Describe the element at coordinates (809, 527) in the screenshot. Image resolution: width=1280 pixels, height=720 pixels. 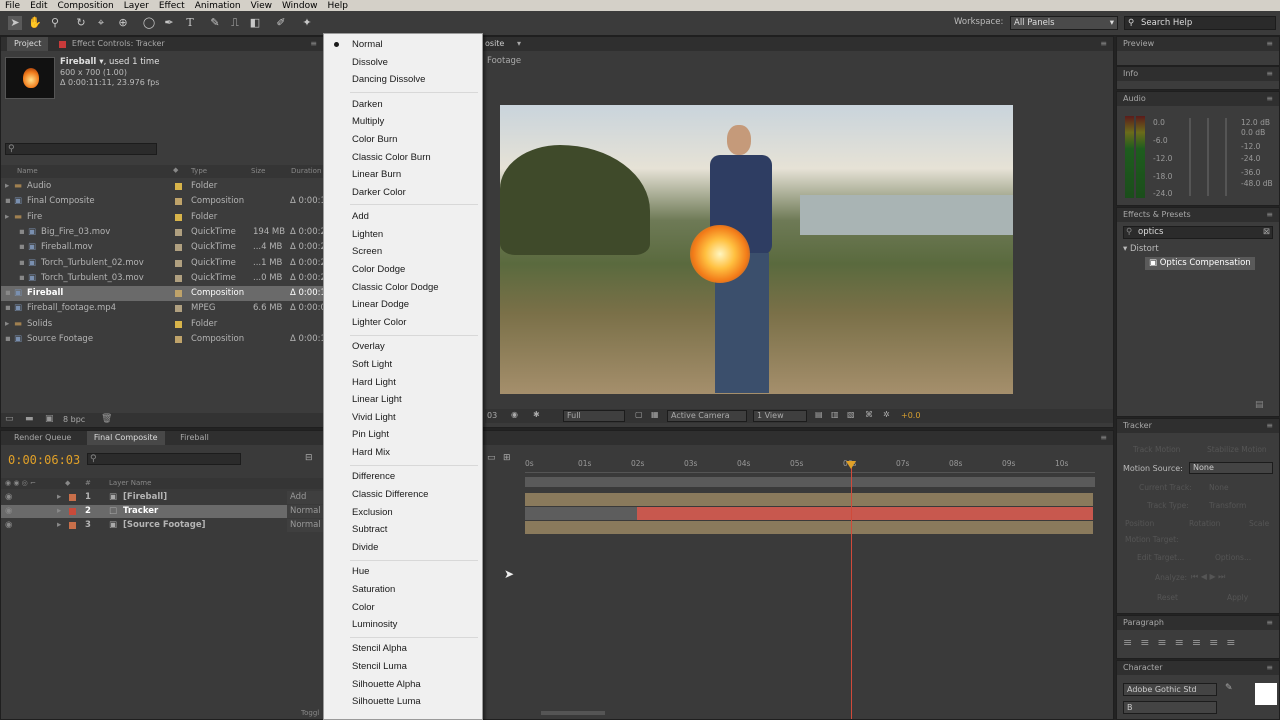
I see `layer-bar-source-footage` at that location.